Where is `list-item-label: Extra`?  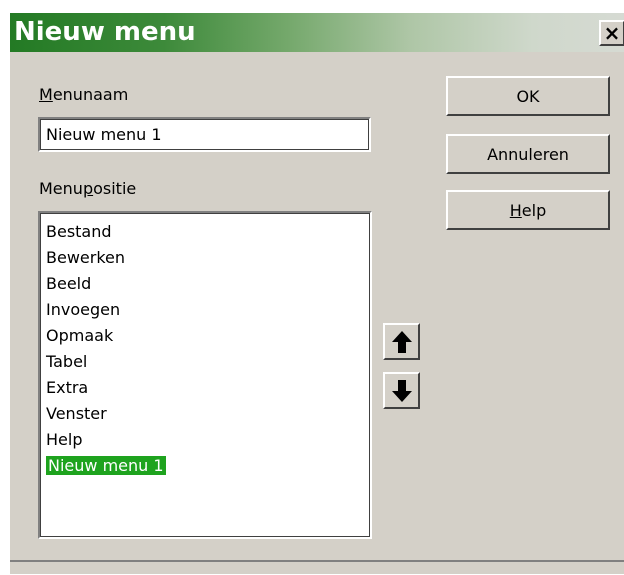 list-item-label: Extra is located at coordinates (67, 387).